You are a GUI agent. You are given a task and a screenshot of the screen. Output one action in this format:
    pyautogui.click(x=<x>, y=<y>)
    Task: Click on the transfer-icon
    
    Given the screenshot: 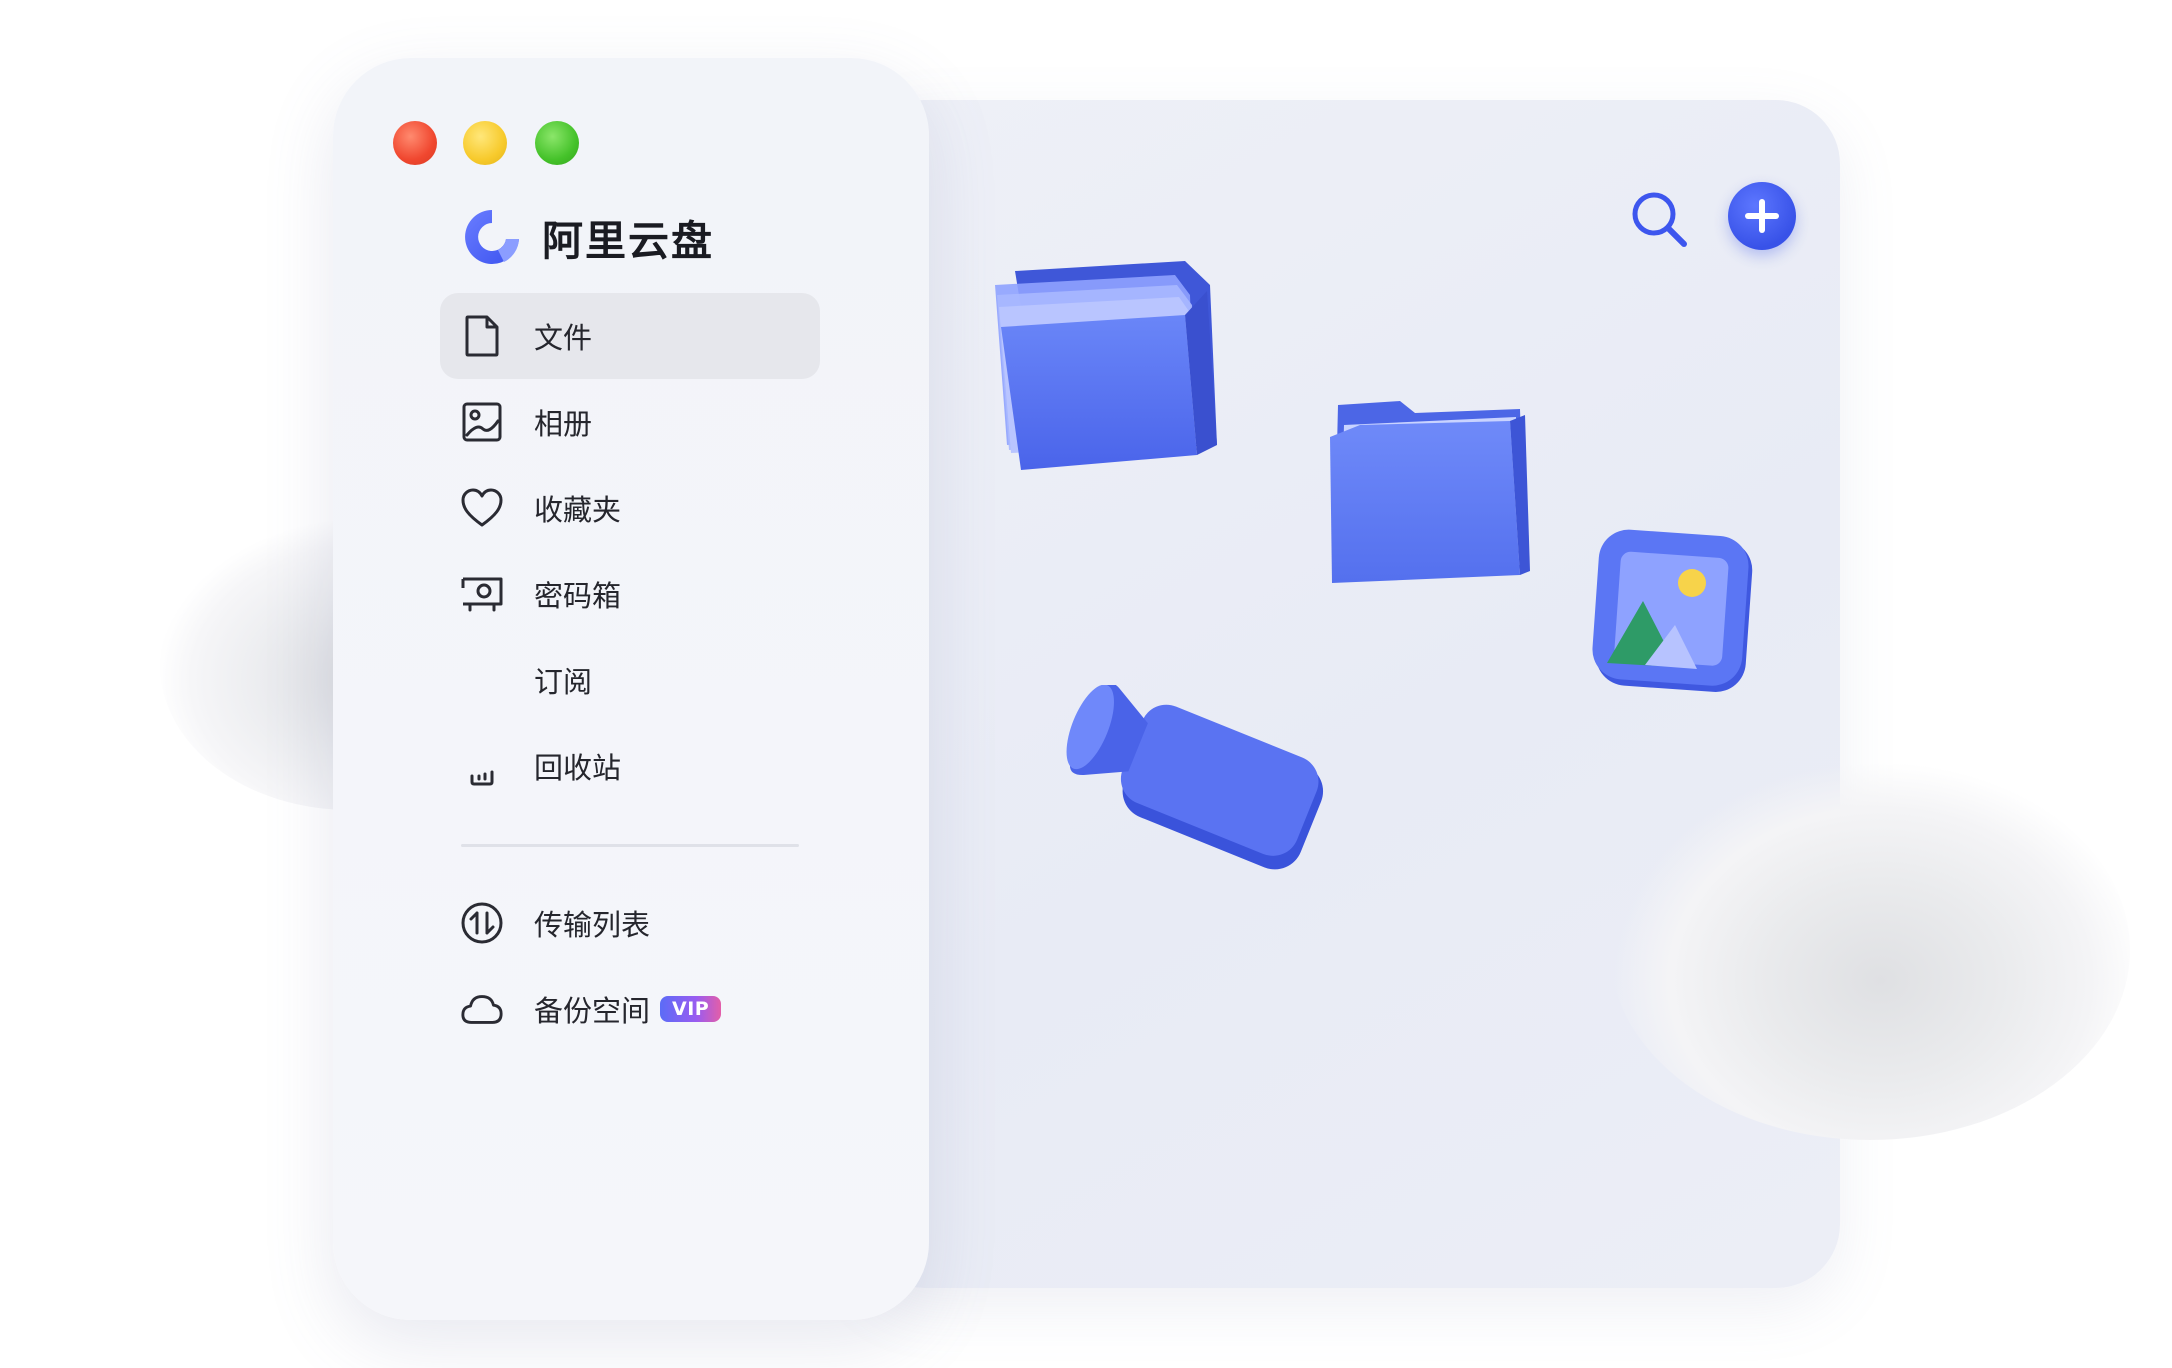 What is the action you would take?
    pyautogui.click(x=482, y=923)
    